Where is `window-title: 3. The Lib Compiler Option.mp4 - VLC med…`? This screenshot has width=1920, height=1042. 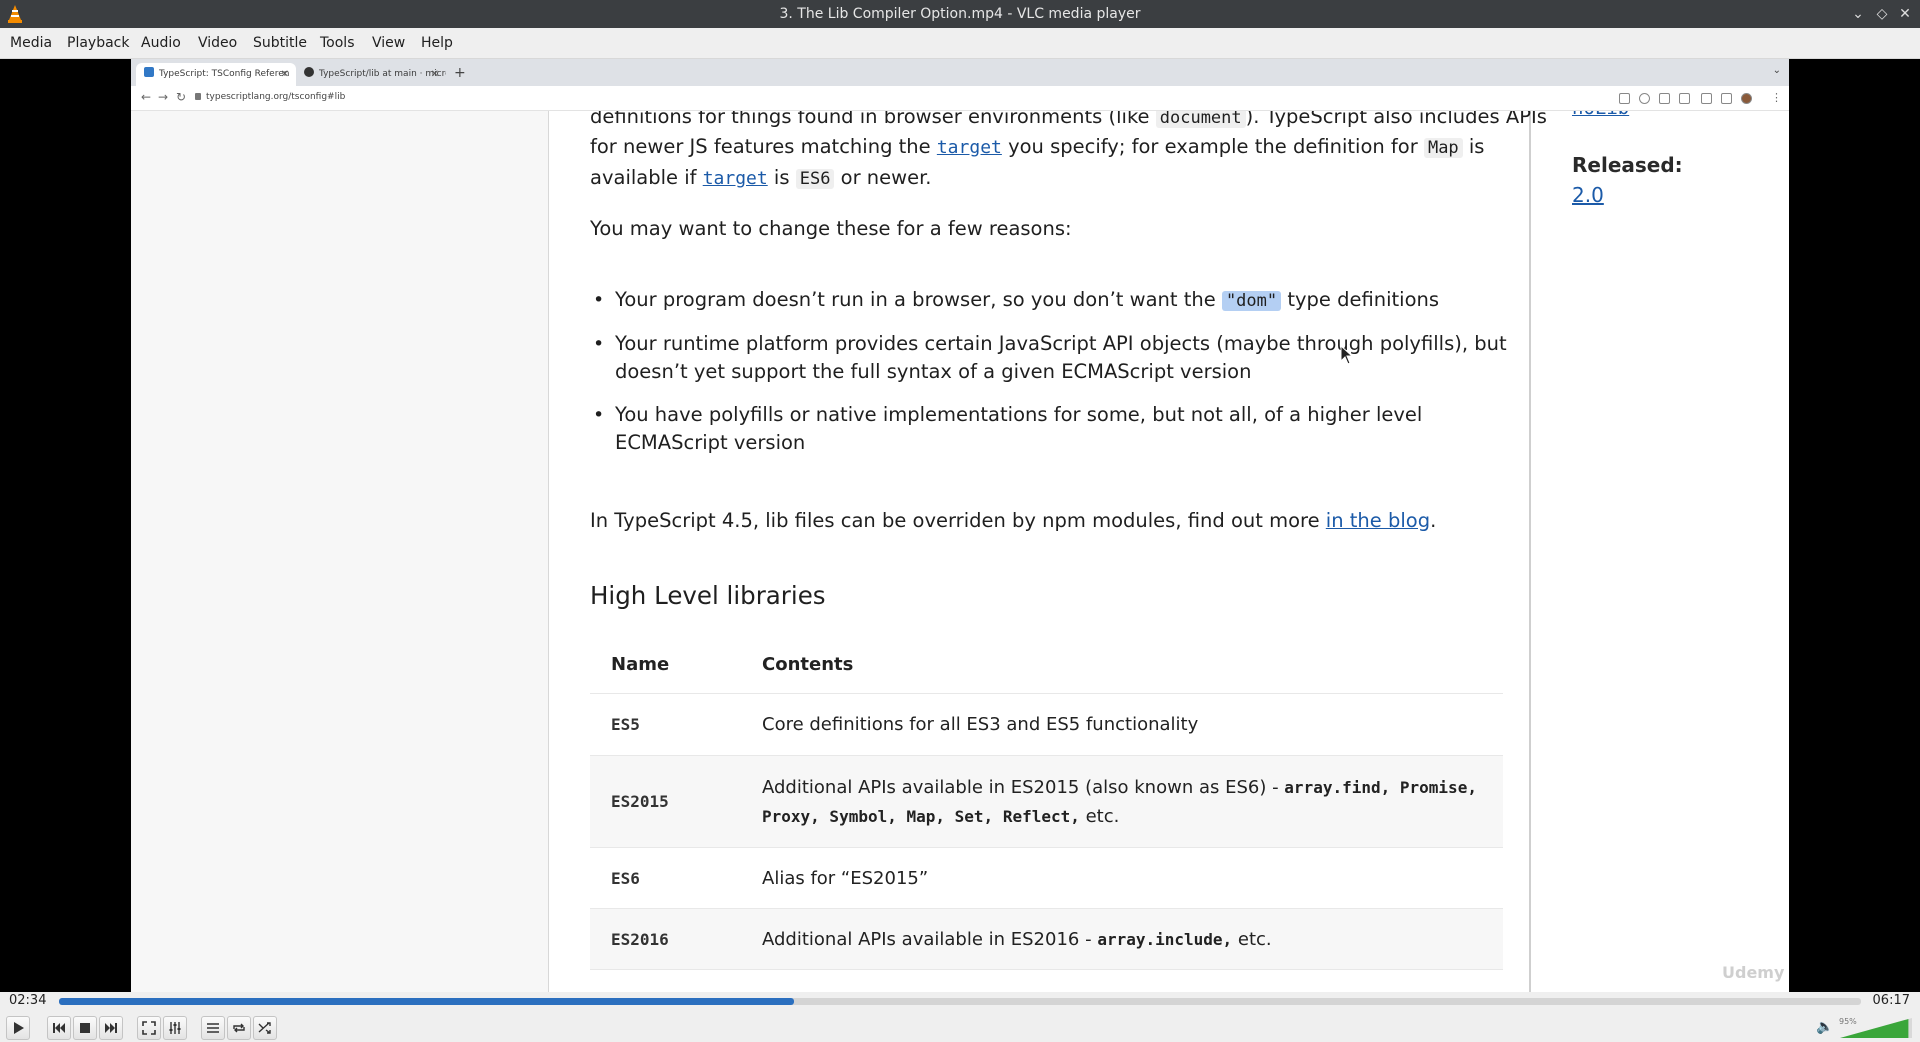
window-title: 3. The Lib Compiler Option.mp4 - VLC med… is located at coordinates (960, 14).